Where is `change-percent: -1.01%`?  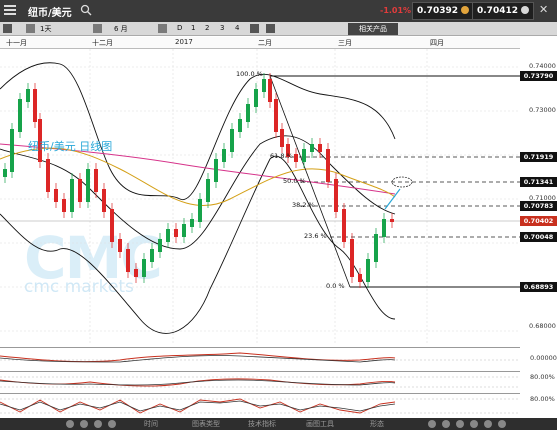
change-percent: -1.01% is located at coordinates (396, 10).